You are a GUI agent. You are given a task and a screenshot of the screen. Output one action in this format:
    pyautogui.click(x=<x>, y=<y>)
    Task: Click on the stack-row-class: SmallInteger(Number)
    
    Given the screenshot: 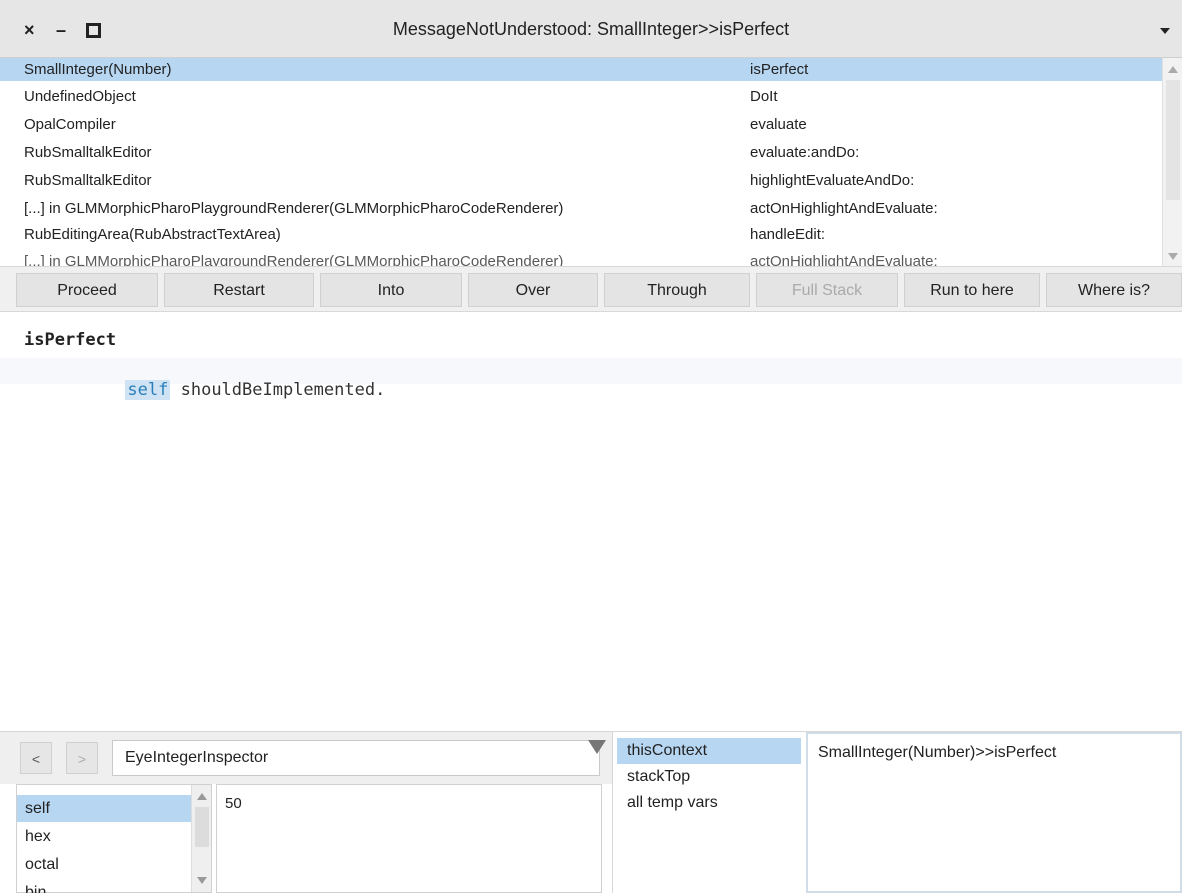 What is the action you would take?
    pyautogui.click(x=98, y=69)
    